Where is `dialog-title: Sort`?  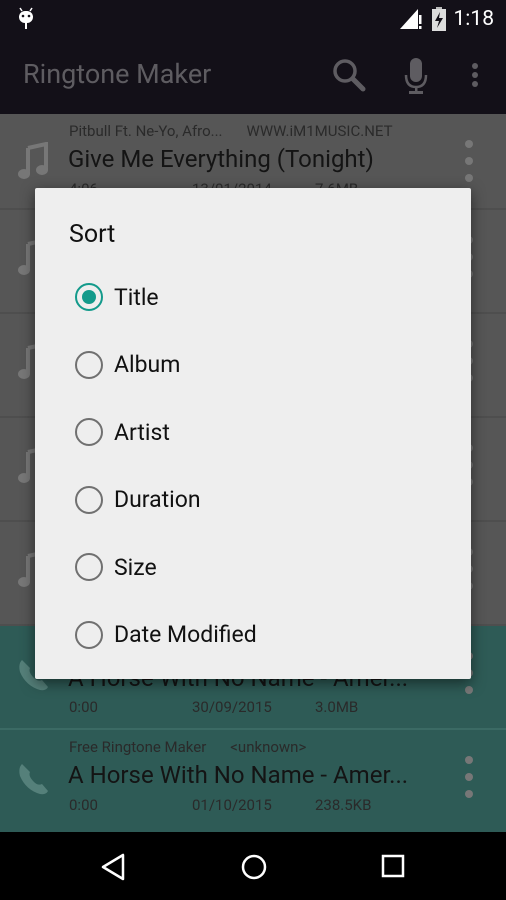
dialog-title: Sort is located at coordinates (92, 234).